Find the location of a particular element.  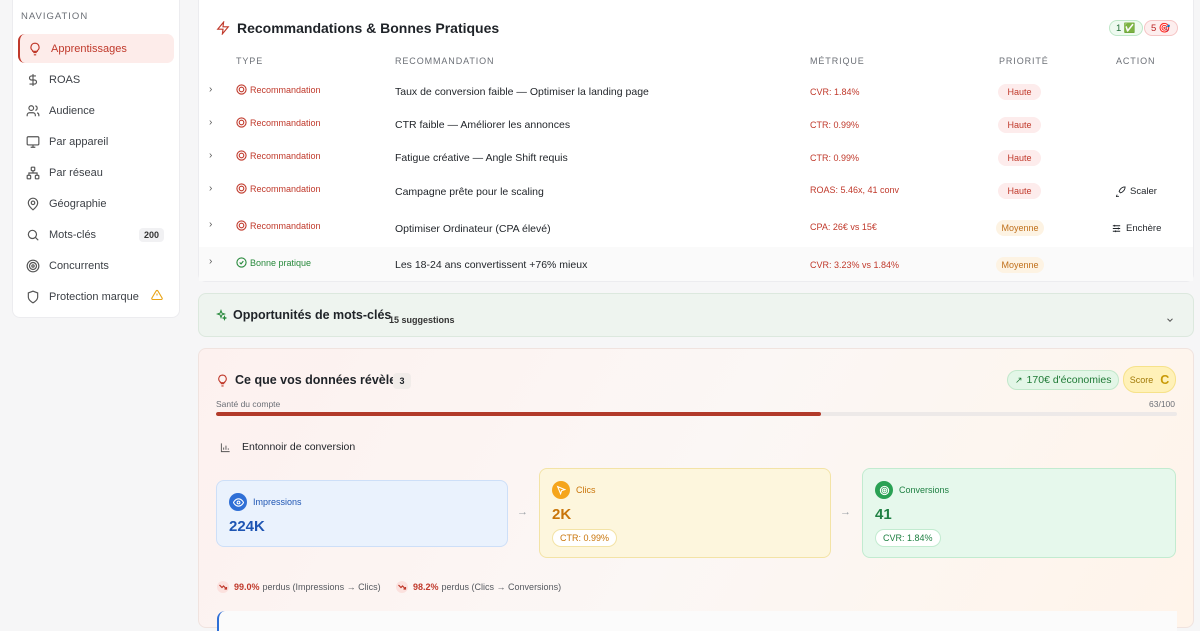

conversion-funnel-title: Entonnoir de conversion is located at coordinates (287, 447).